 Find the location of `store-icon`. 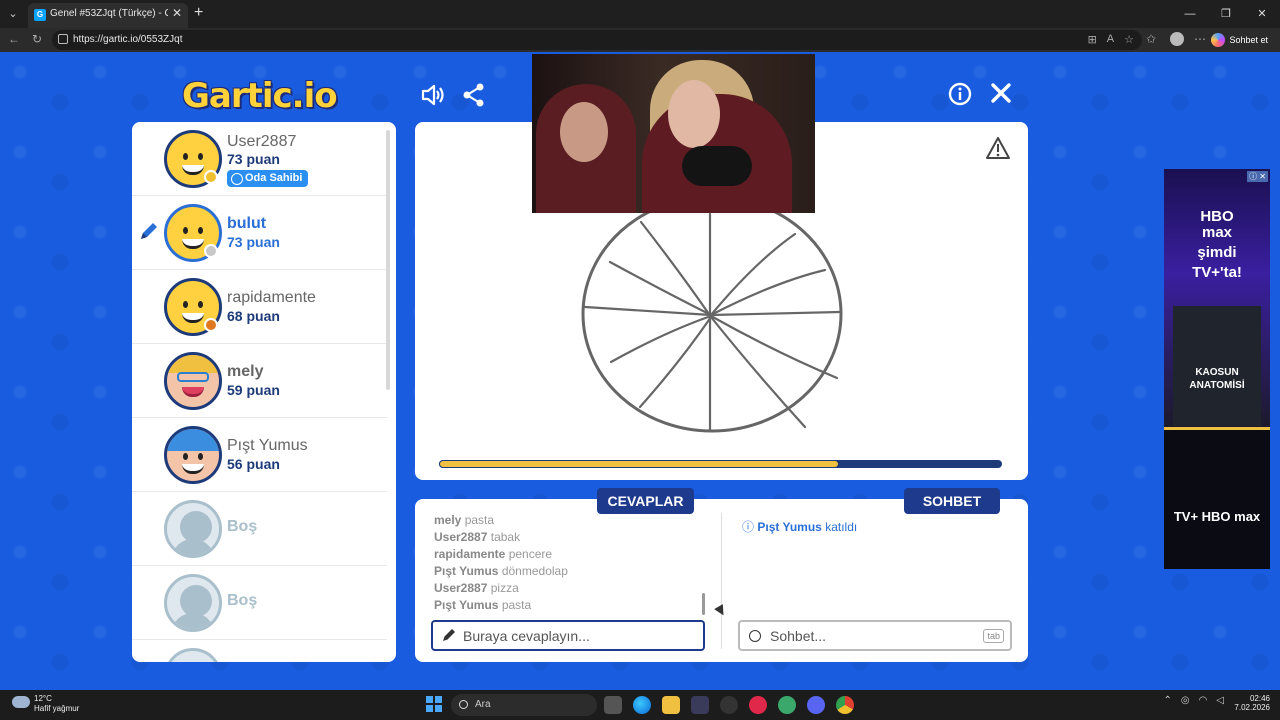

store-icon is located at coordinates (700, 705).